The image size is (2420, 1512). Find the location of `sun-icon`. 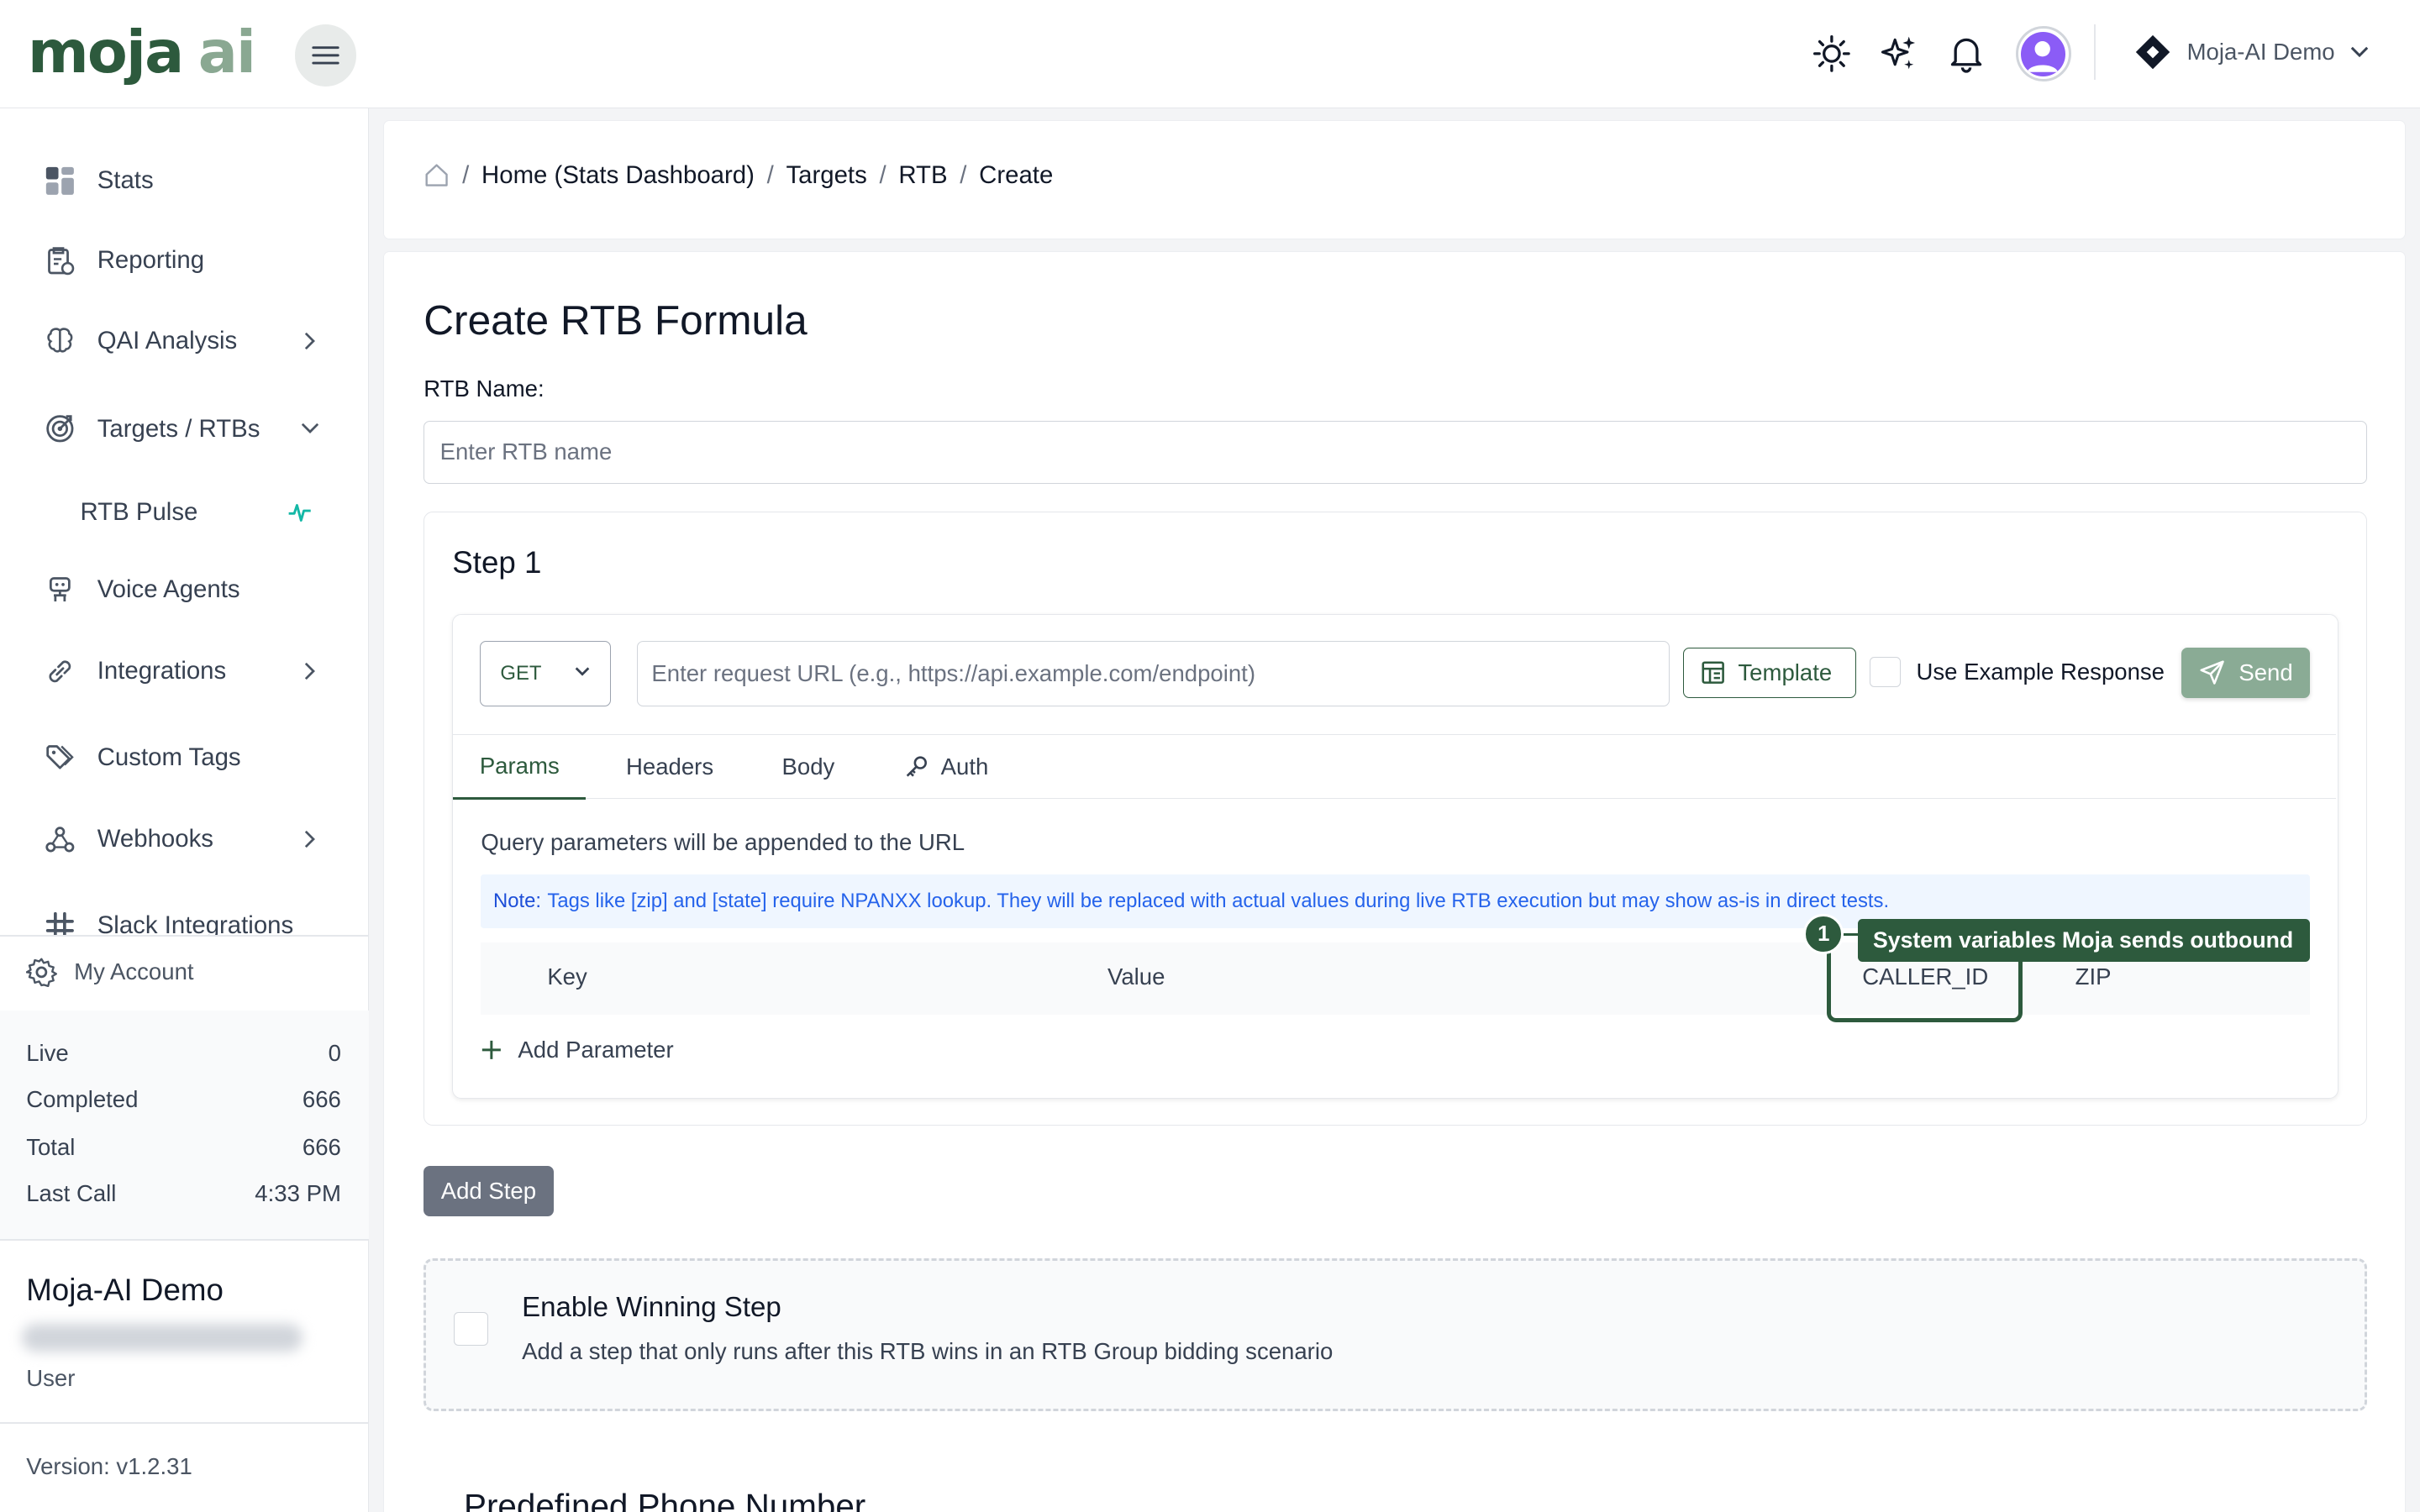

sun-icon is located at coordinates (1832, 54).